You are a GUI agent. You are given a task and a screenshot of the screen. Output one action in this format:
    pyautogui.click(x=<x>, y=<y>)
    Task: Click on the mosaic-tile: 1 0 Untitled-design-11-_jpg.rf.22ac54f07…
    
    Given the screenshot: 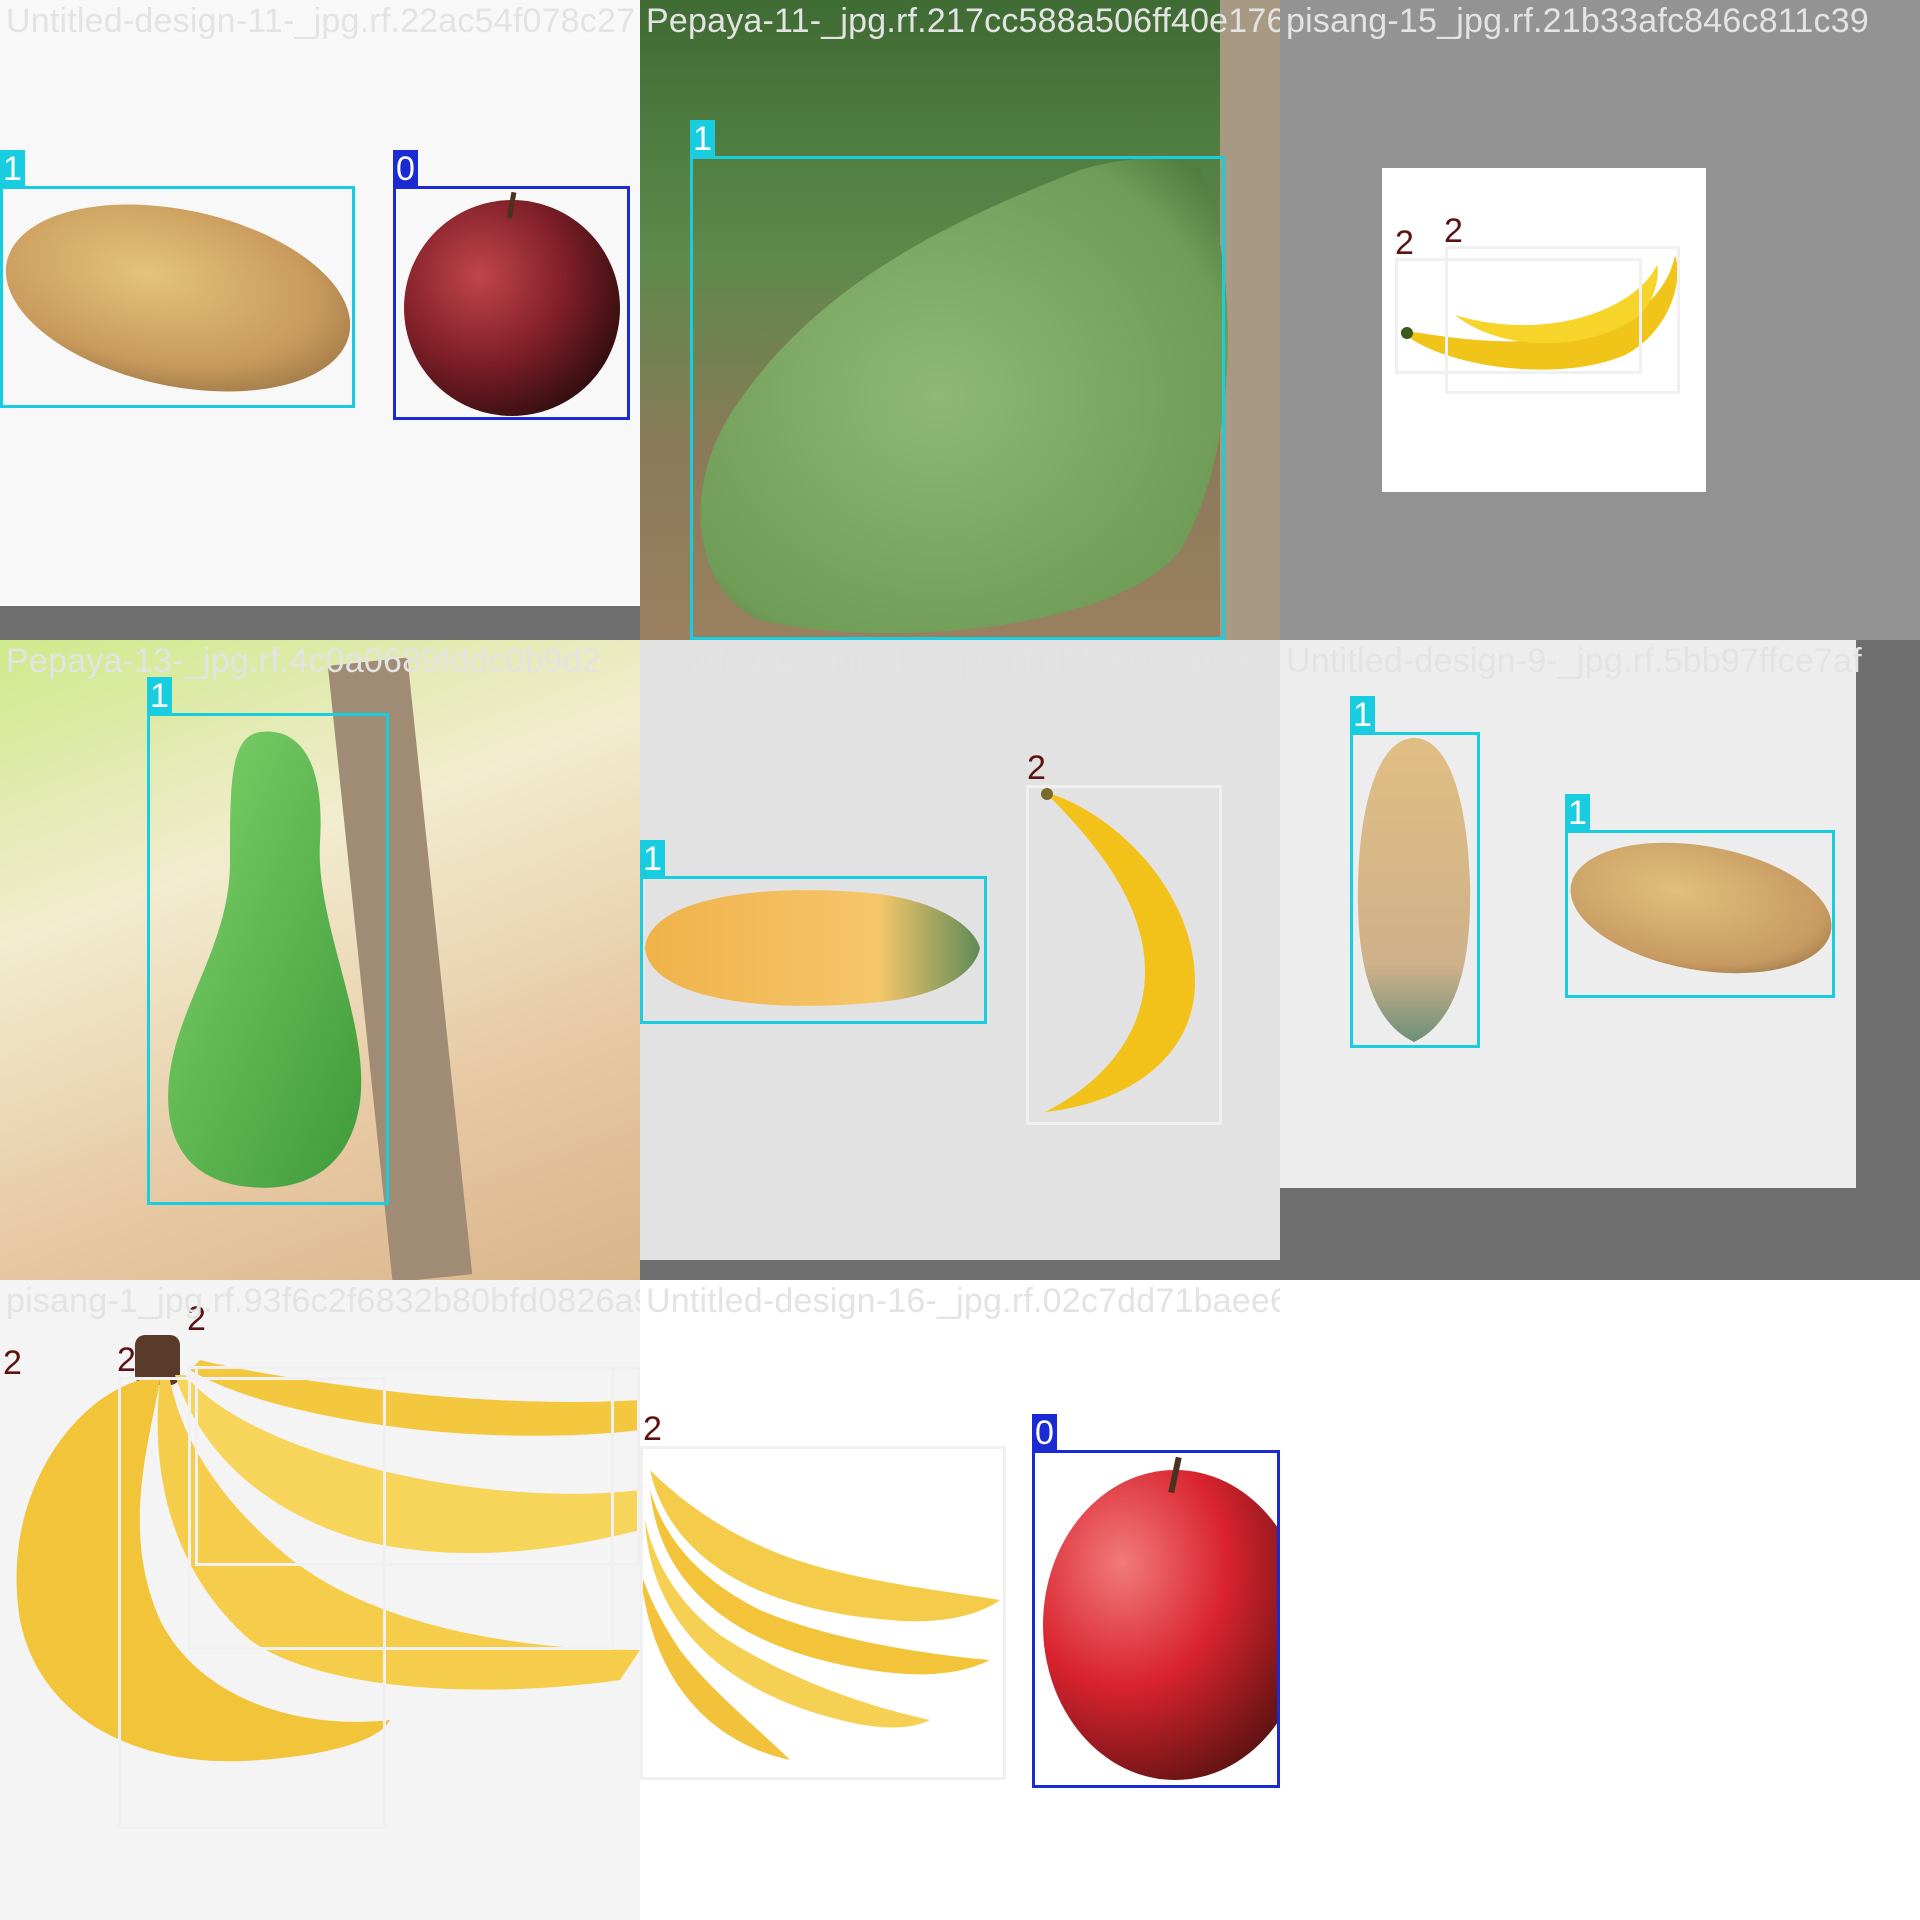 What is the action you would take?
    pyautogui.click(x=320, y=320)
    